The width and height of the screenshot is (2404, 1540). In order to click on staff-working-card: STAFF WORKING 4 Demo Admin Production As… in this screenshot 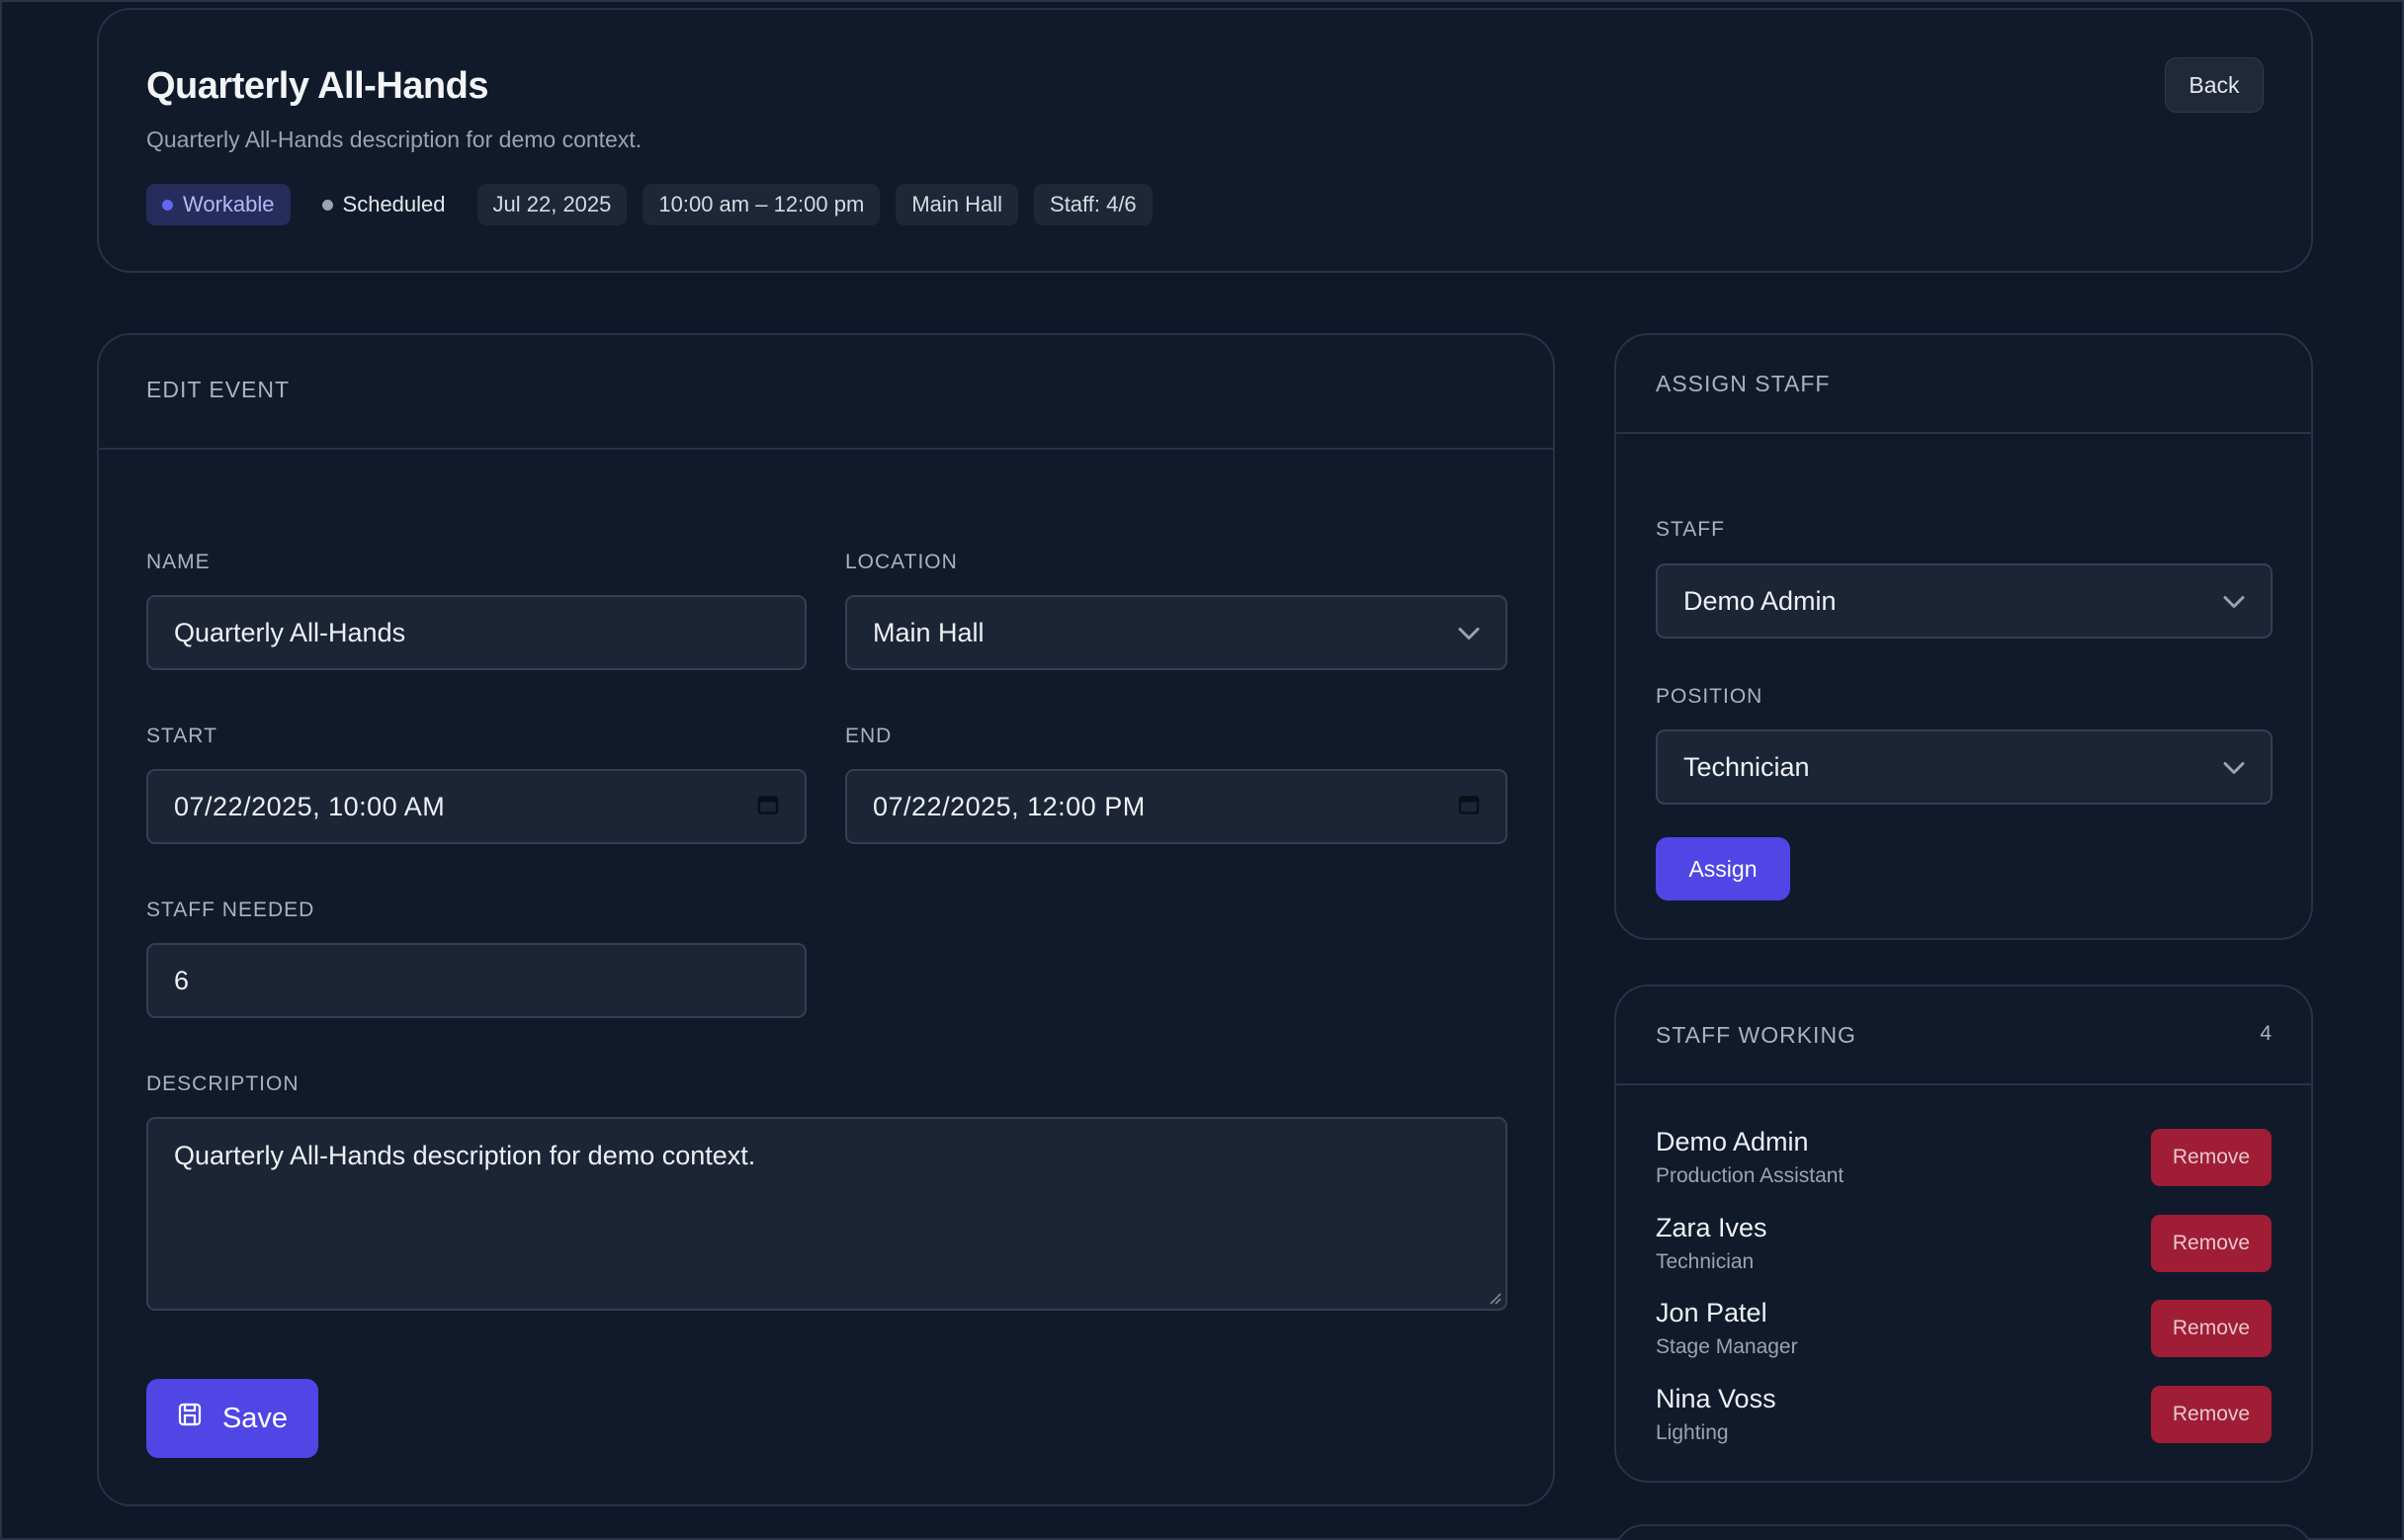, I will do `click(1963, 1233)`.